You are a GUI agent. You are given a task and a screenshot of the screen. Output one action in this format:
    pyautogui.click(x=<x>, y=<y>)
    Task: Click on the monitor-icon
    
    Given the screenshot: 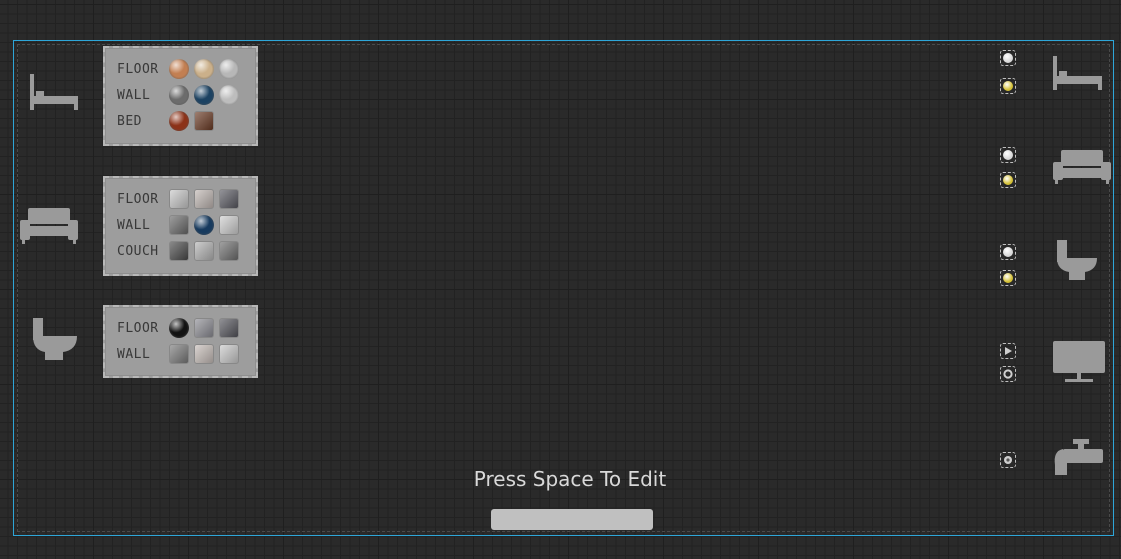 What is the action you would take?
    pyautogui.click(x=1079, y=362)
    